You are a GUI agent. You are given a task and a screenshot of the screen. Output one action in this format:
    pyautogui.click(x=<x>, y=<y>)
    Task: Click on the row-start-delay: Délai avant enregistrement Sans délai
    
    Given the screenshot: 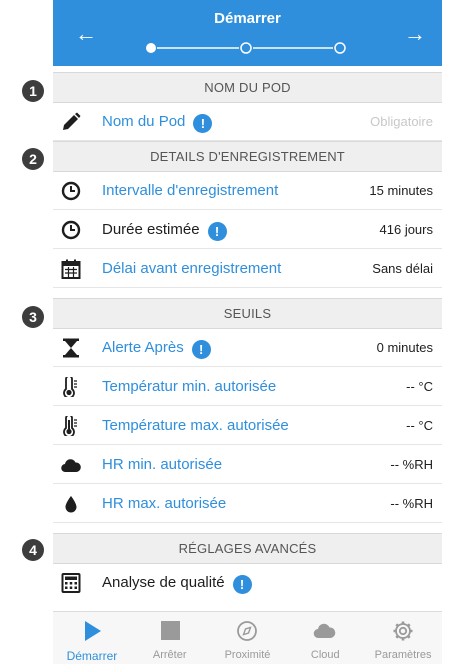 What is the action you would take?
    pyautogui.click(x=247, y=269)
    